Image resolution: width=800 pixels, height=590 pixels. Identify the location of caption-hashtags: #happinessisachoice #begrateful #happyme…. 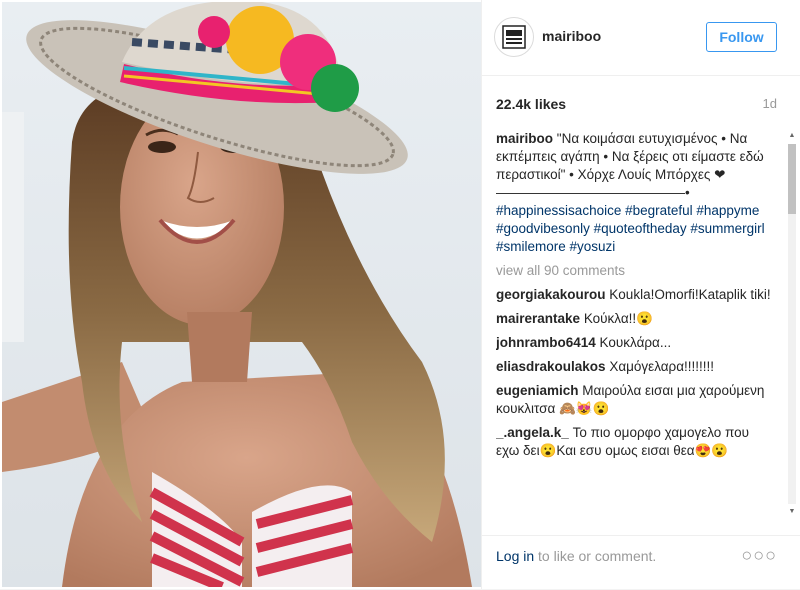
(636, 229).